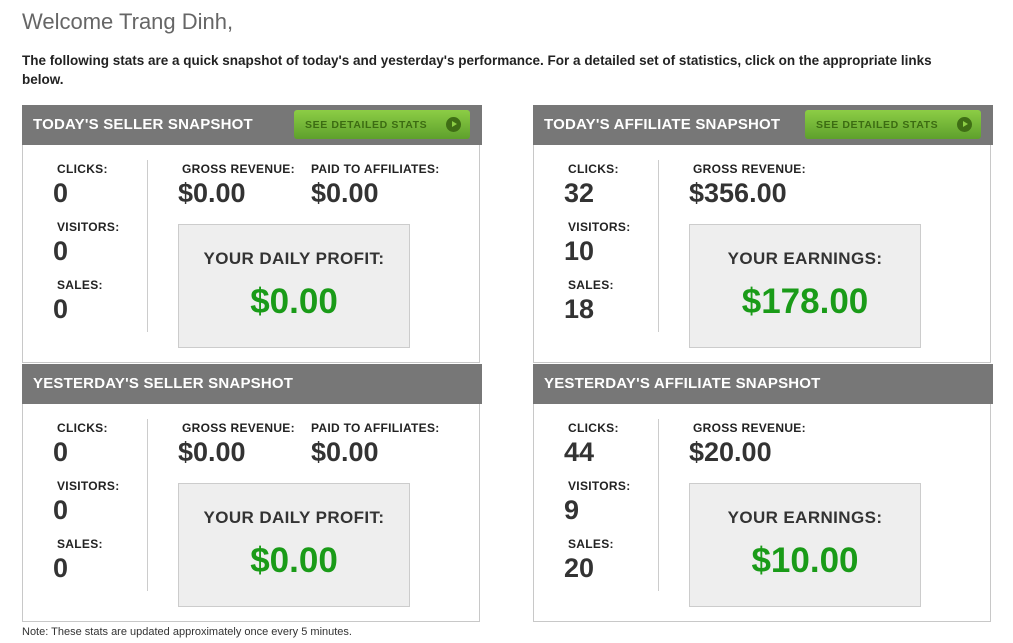 The width and height of the screenshot is (1013, 643). What do you see at coordinates (805, 560) in the screenshot?
I see `earnings-value: $10.00` at bounding box center [805, 560].